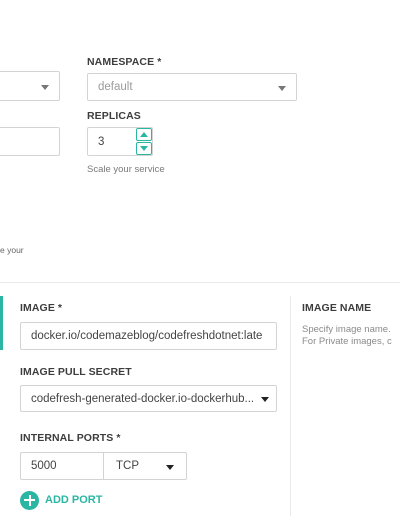  What do you see at coordinates (44, 466) in the screenshot?
I see `port-value: 5000` at bounding box center [44, 466].